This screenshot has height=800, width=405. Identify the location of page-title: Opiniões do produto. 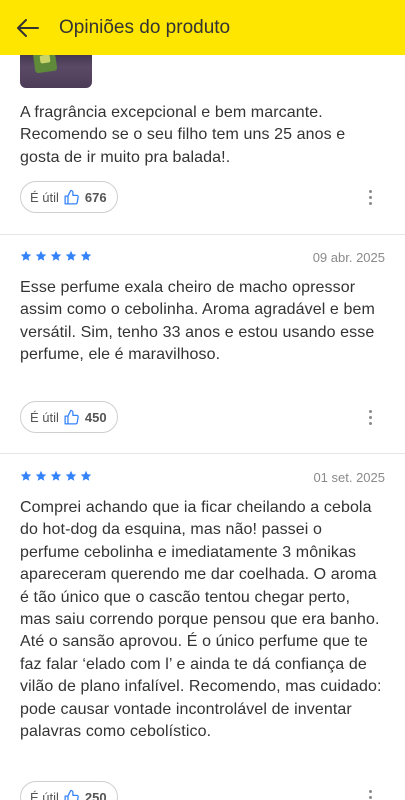
(145, 27).